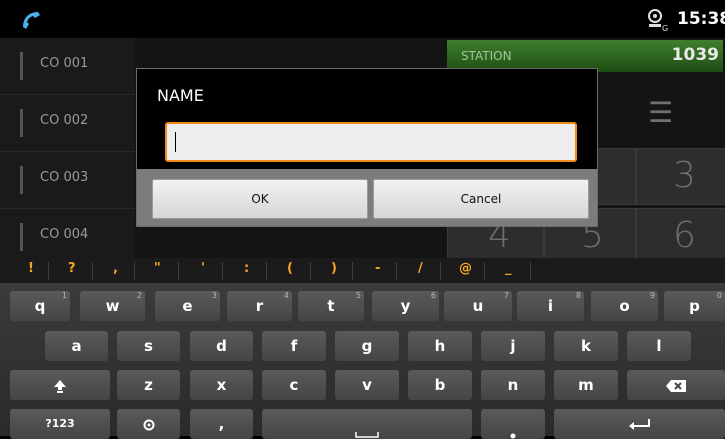 The height and width of the screenshot is (439, 725). Describe the element at coordinates (221, 424) in the screenshot. I see `comma-key: ,` at that location.